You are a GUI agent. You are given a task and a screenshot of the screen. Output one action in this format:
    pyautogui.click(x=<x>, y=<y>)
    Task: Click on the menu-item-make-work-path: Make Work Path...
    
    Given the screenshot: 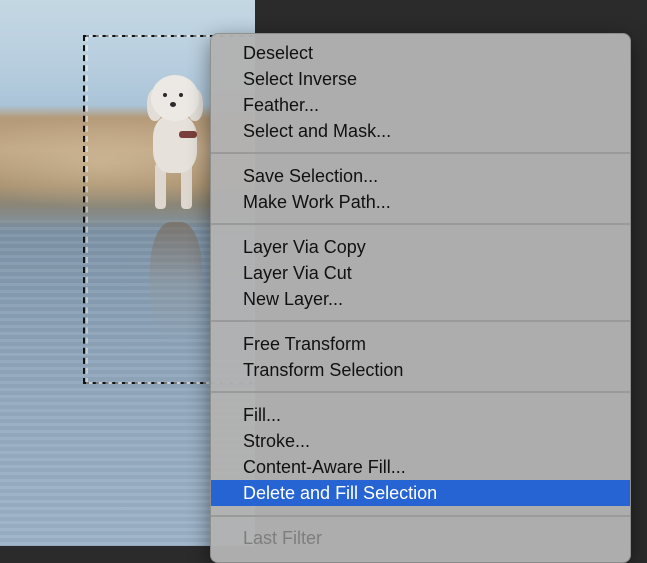 What is the action you would take?
    pyautogui.click(x=420, y=202)
    